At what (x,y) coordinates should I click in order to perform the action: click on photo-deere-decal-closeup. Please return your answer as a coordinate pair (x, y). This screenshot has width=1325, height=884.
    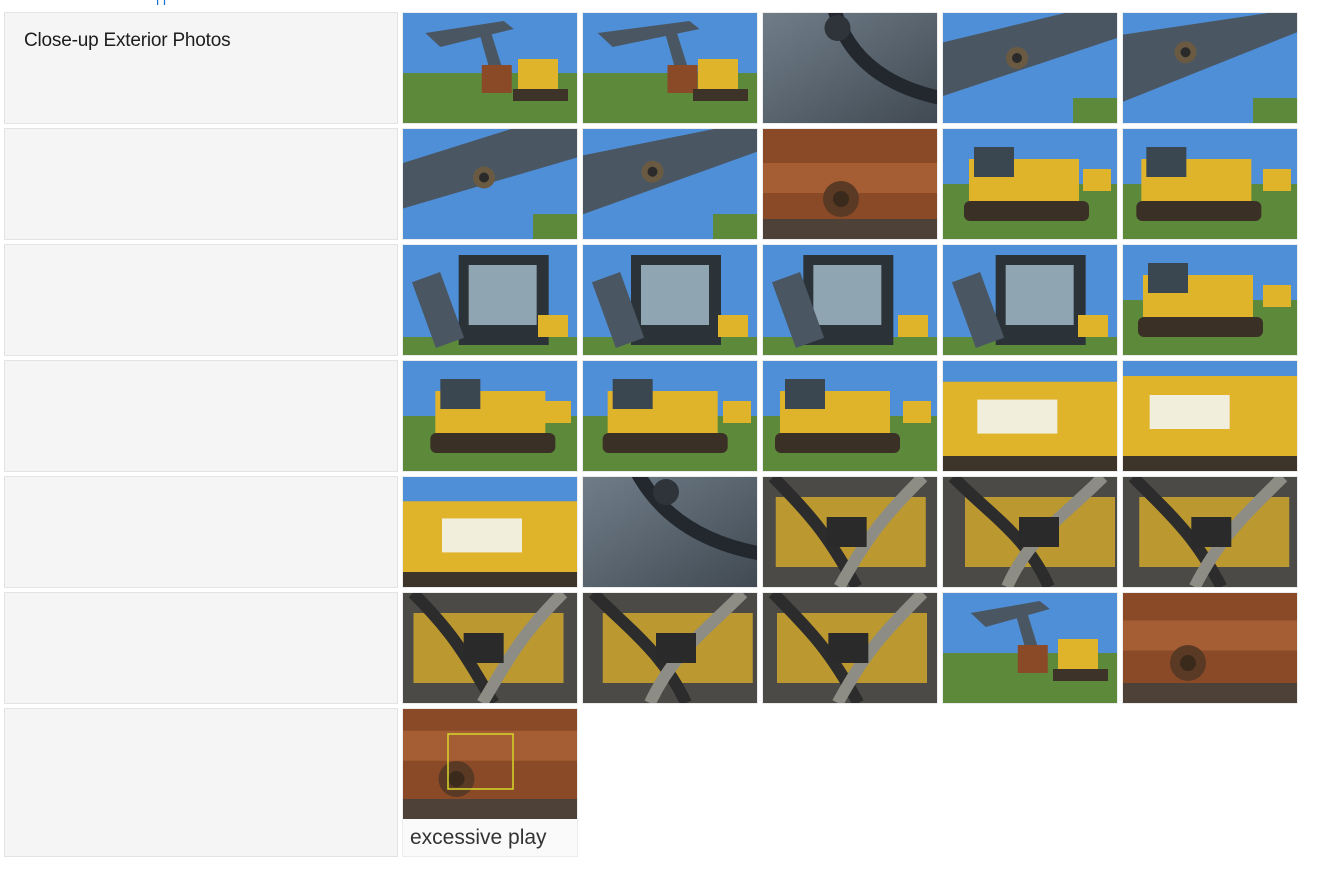
    Looking at the image, I should click on (1210, 416).